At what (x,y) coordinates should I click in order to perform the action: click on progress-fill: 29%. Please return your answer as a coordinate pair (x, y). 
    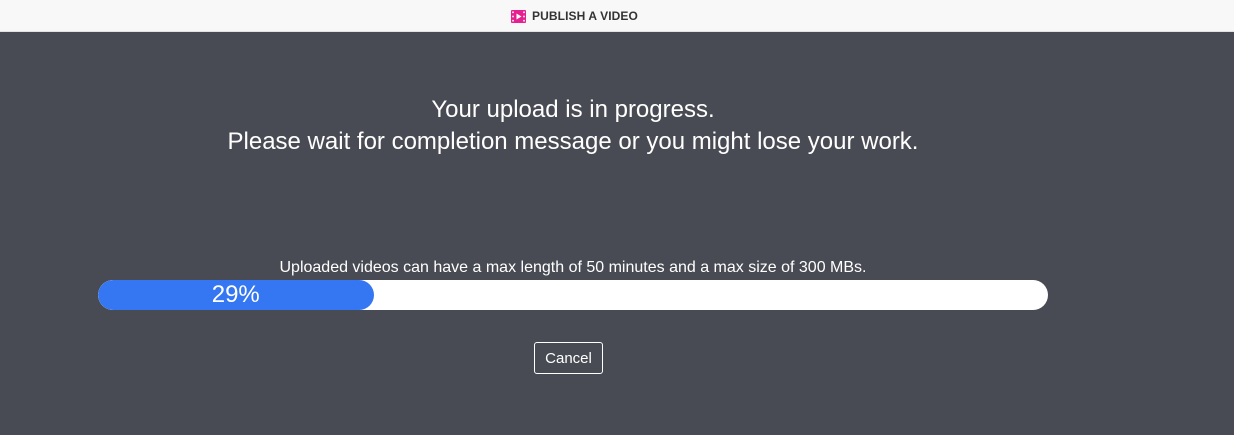
    Looking at the image, I should click on (236, 295).